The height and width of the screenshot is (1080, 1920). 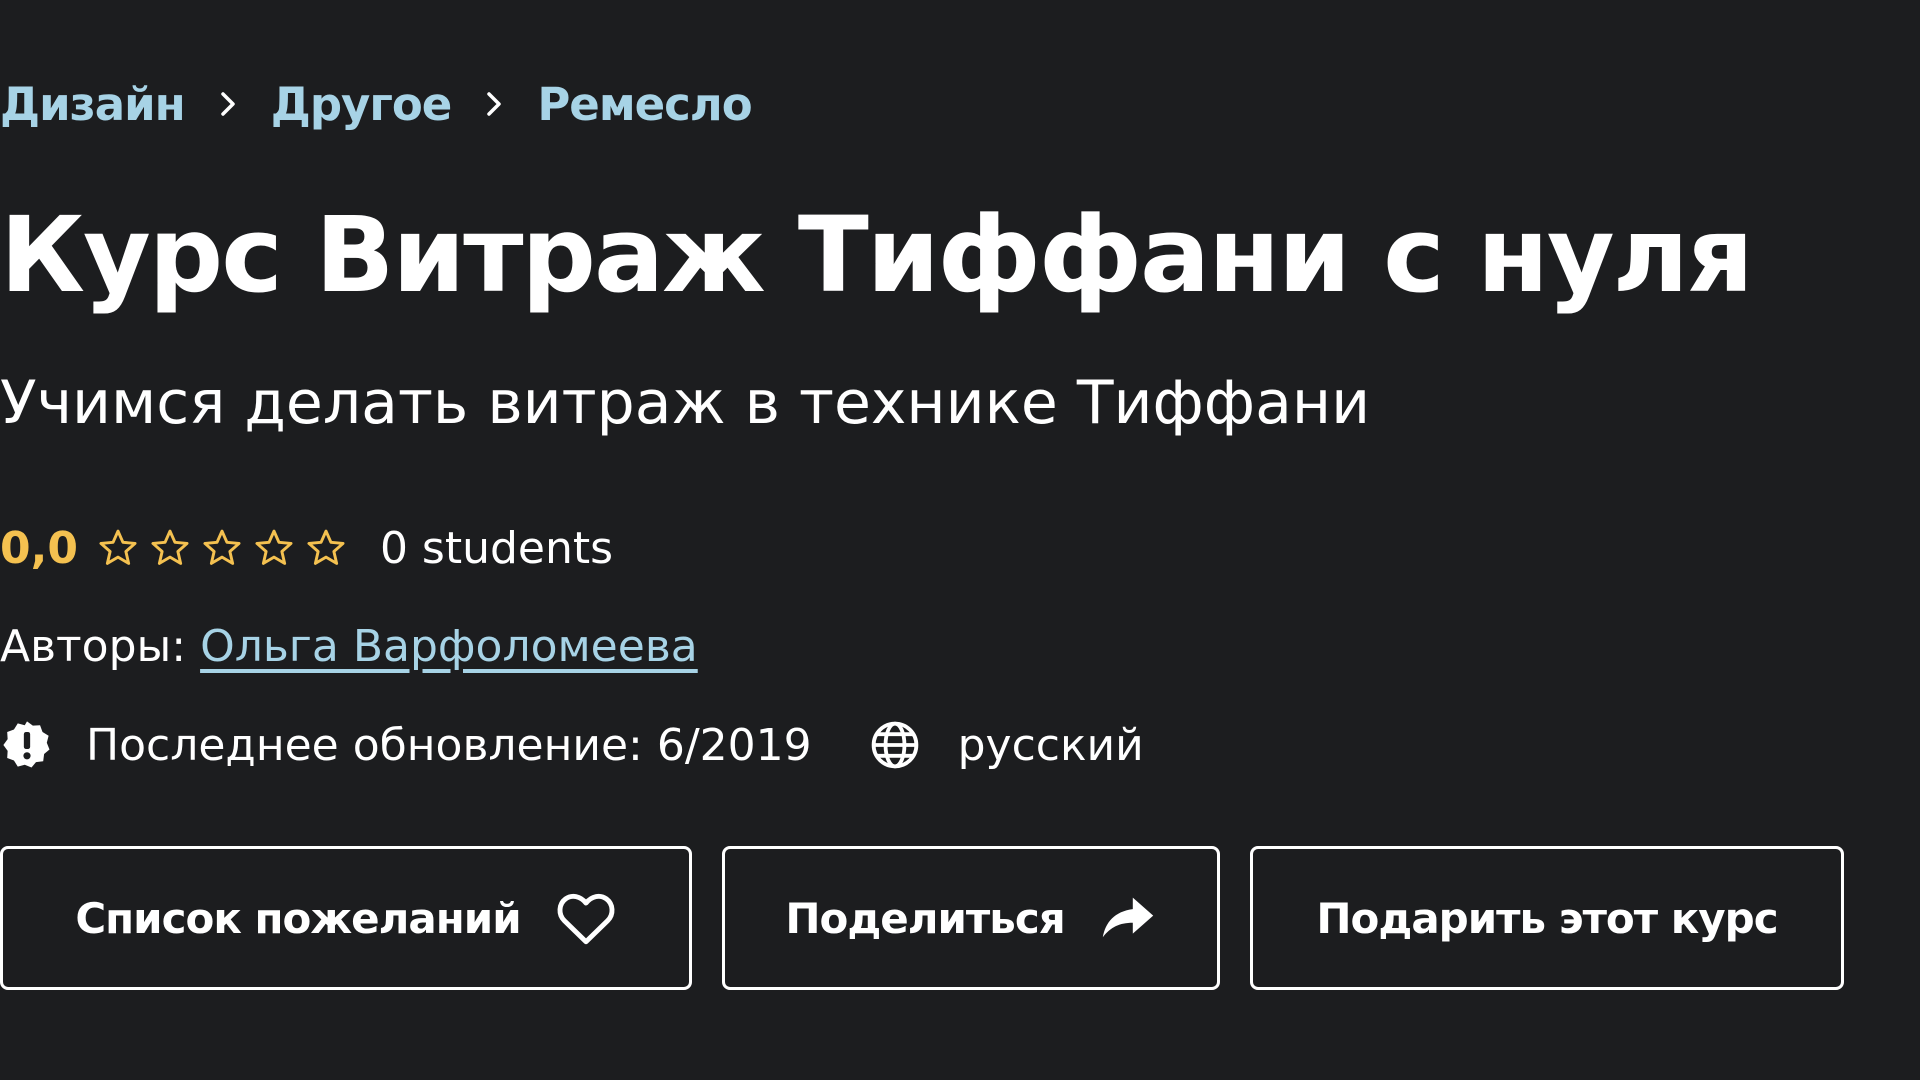 What do you see at coordinates (298, 918) in the screenshot?
I see `wishlist-button-label: Список пожеланий` at bounding box center [298, 918].